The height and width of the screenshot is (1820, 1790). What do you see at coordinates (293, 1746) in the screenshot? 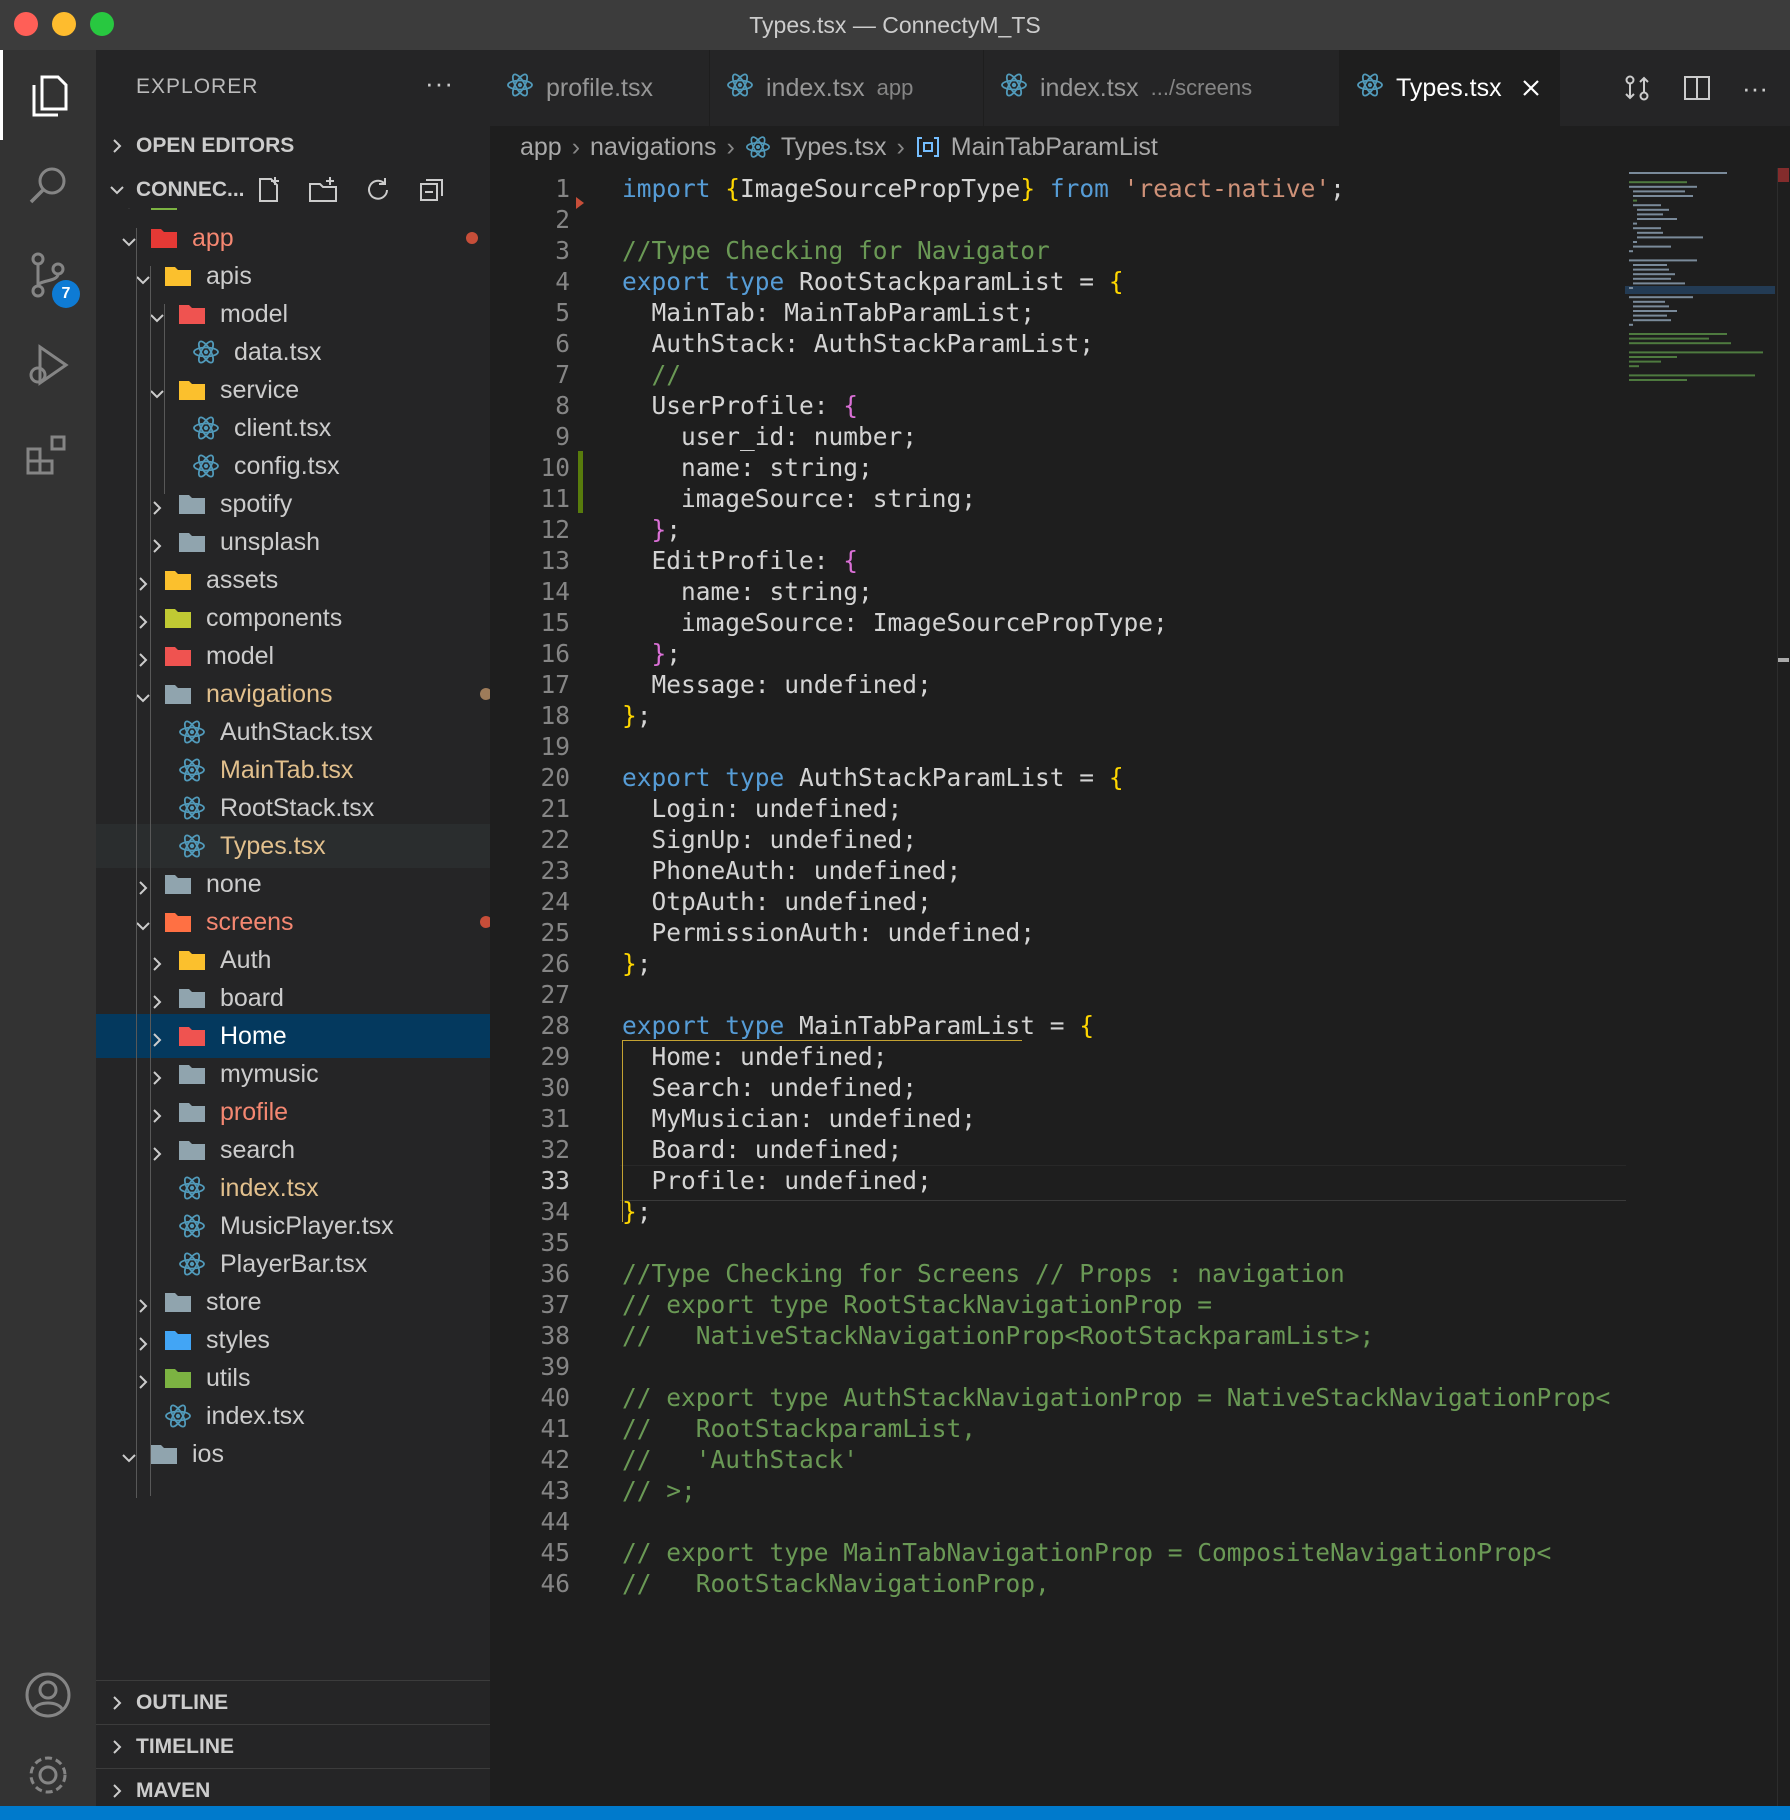
I see `timeline-section: TIMELINE` at bounding box center [293, 1746].